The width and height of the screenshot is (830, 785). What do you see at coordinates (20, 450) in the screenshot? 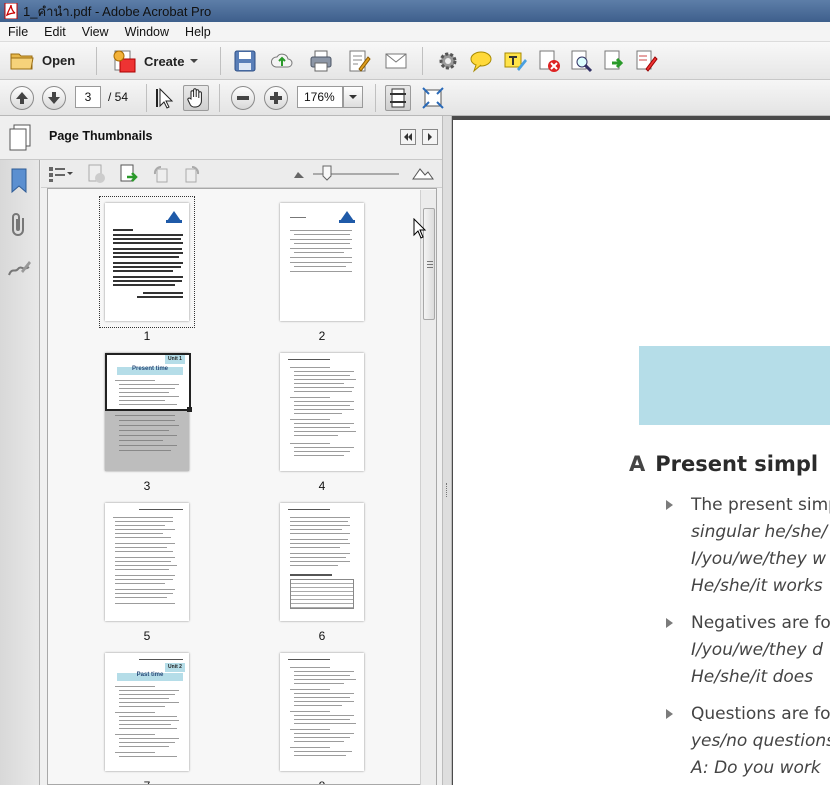
I see `navigation-rail` at bounding box center [20, 450].